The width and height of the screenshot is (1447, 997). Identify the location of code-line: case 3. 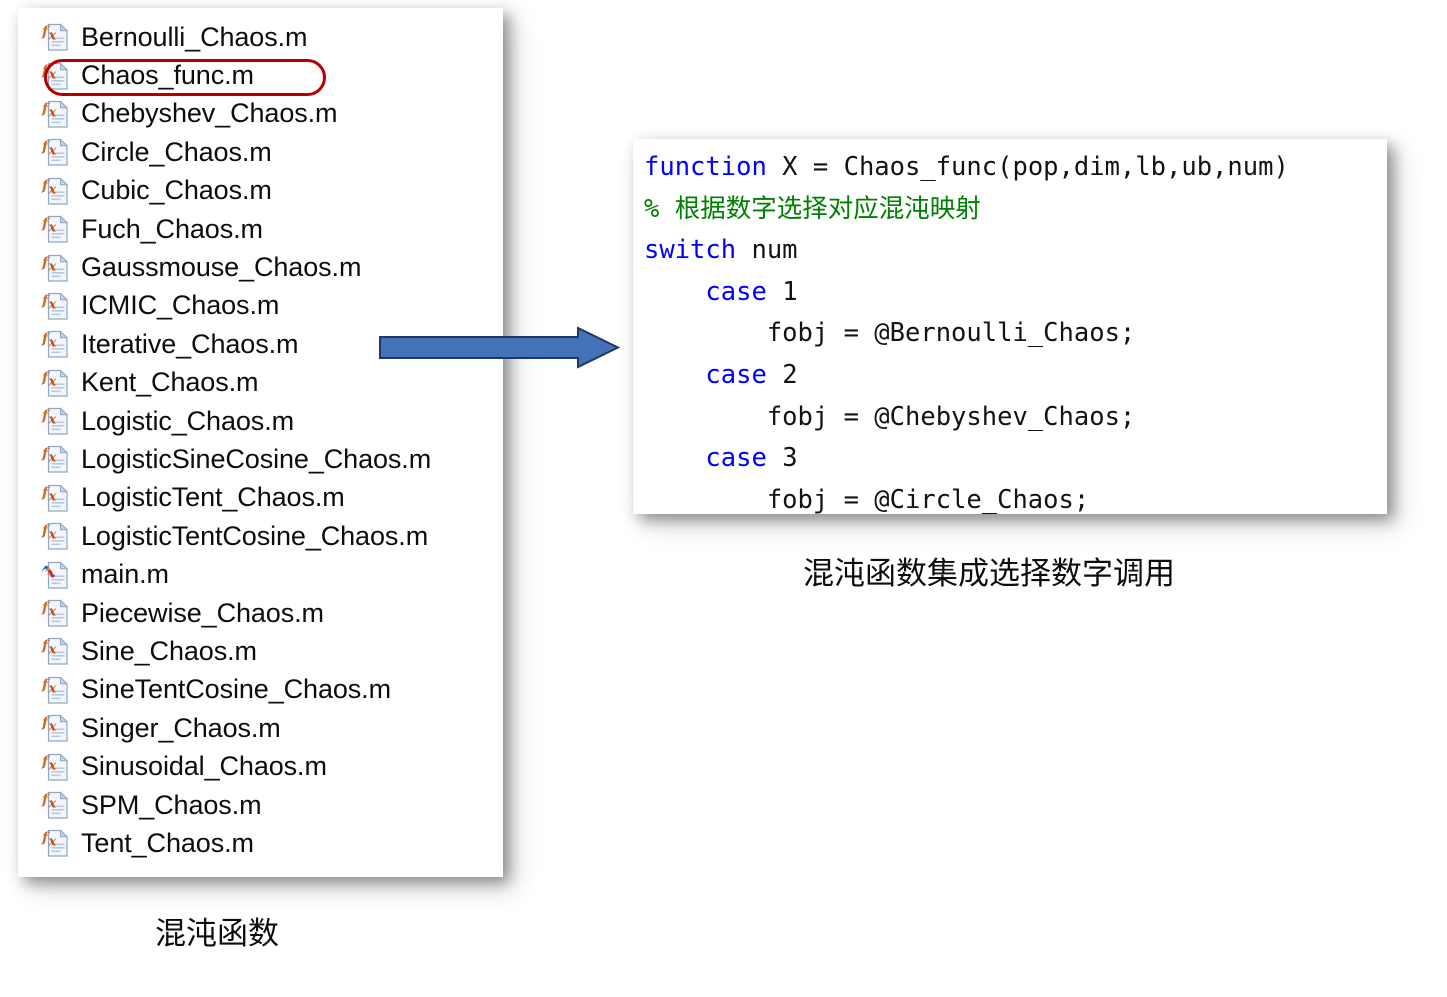
(1015, 459).